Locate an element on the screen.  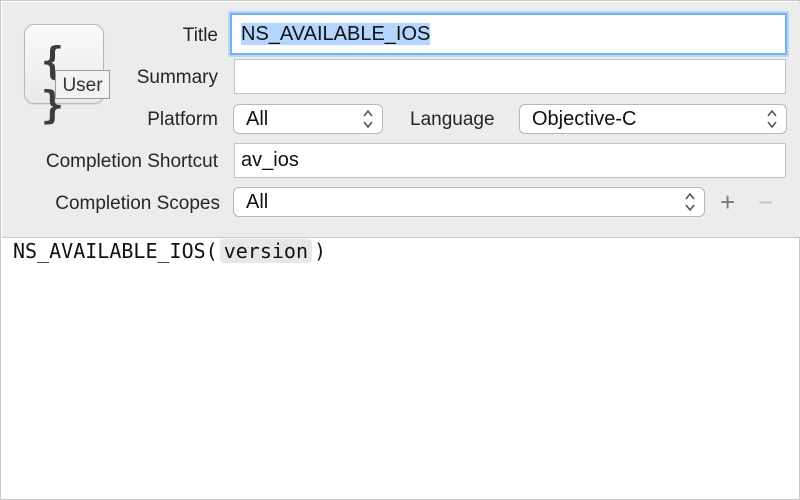
title-field-value: NS_AVAILABLE_IOS is located at coordinates (336, 34).